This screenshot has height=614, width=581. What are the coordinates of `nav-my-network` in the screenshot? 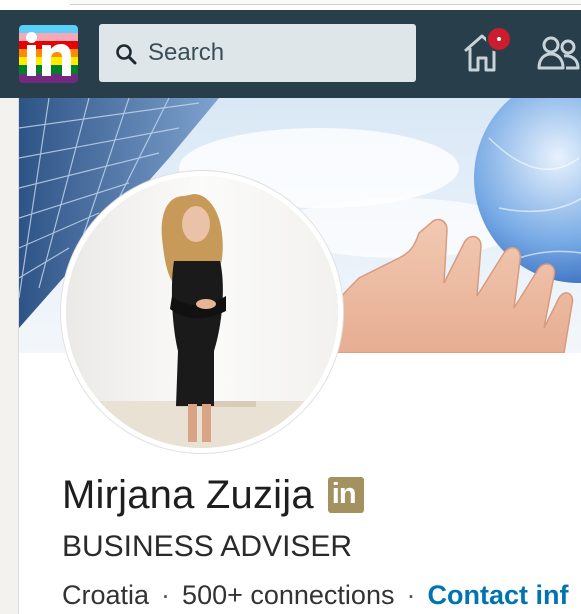 It's located at (558, 54).